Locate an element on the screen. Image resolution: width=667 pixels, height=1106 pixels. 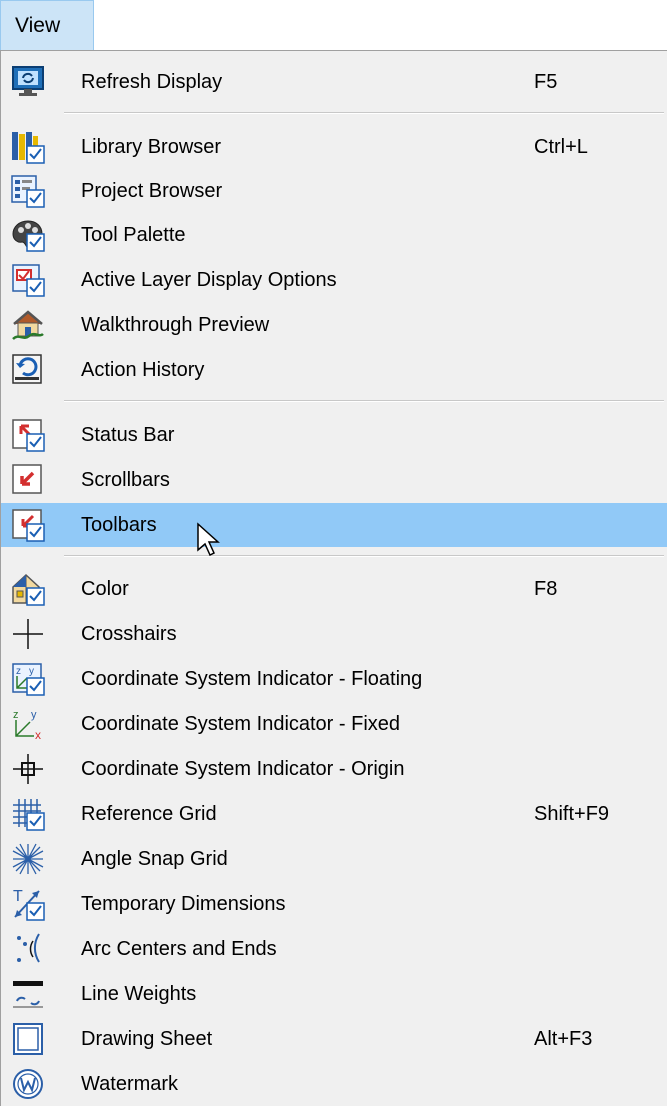
menu-item-color: Color F8 is located at coordinates (334, 589).